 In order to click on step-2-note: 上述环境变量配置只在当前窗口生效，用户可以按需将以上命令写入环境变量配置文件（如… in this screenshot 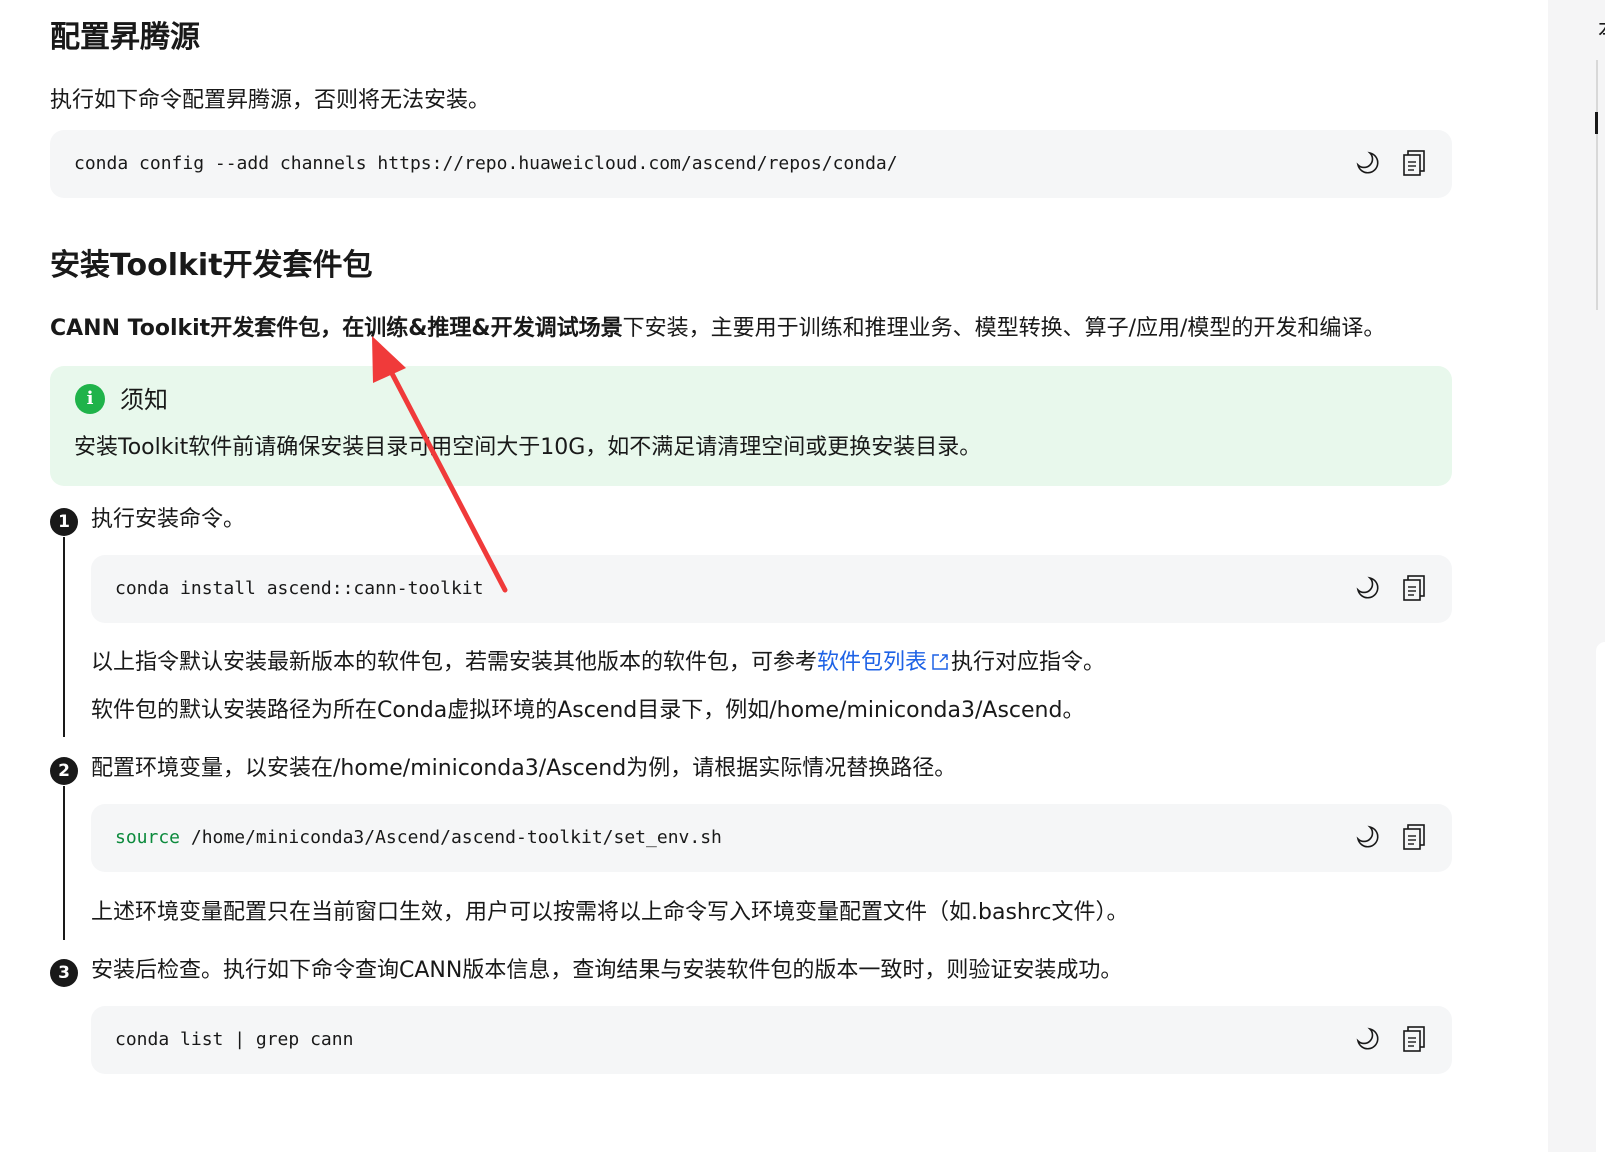, I will do `click(610, 912)`.